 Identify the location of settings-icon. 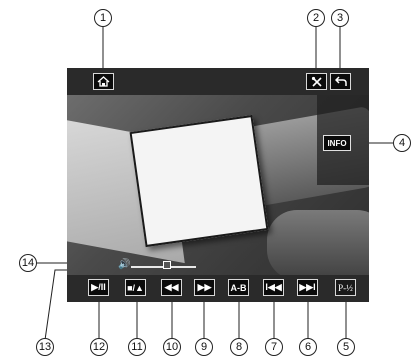
(316, 81).